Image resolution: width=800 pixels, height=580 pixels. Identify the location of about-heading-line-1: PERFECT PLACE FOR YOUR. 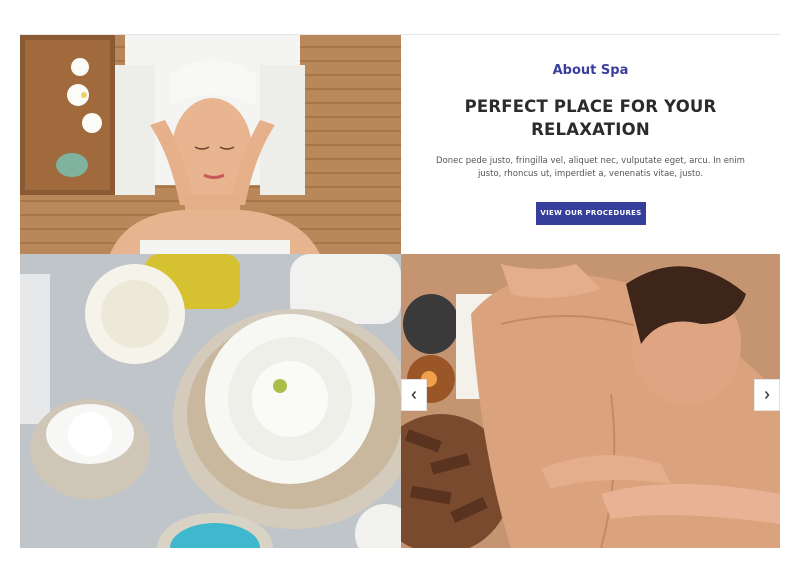
(590, 106).